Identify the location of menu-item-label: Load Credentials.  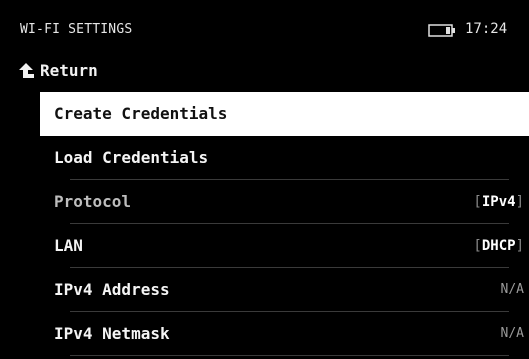
(131, 157).